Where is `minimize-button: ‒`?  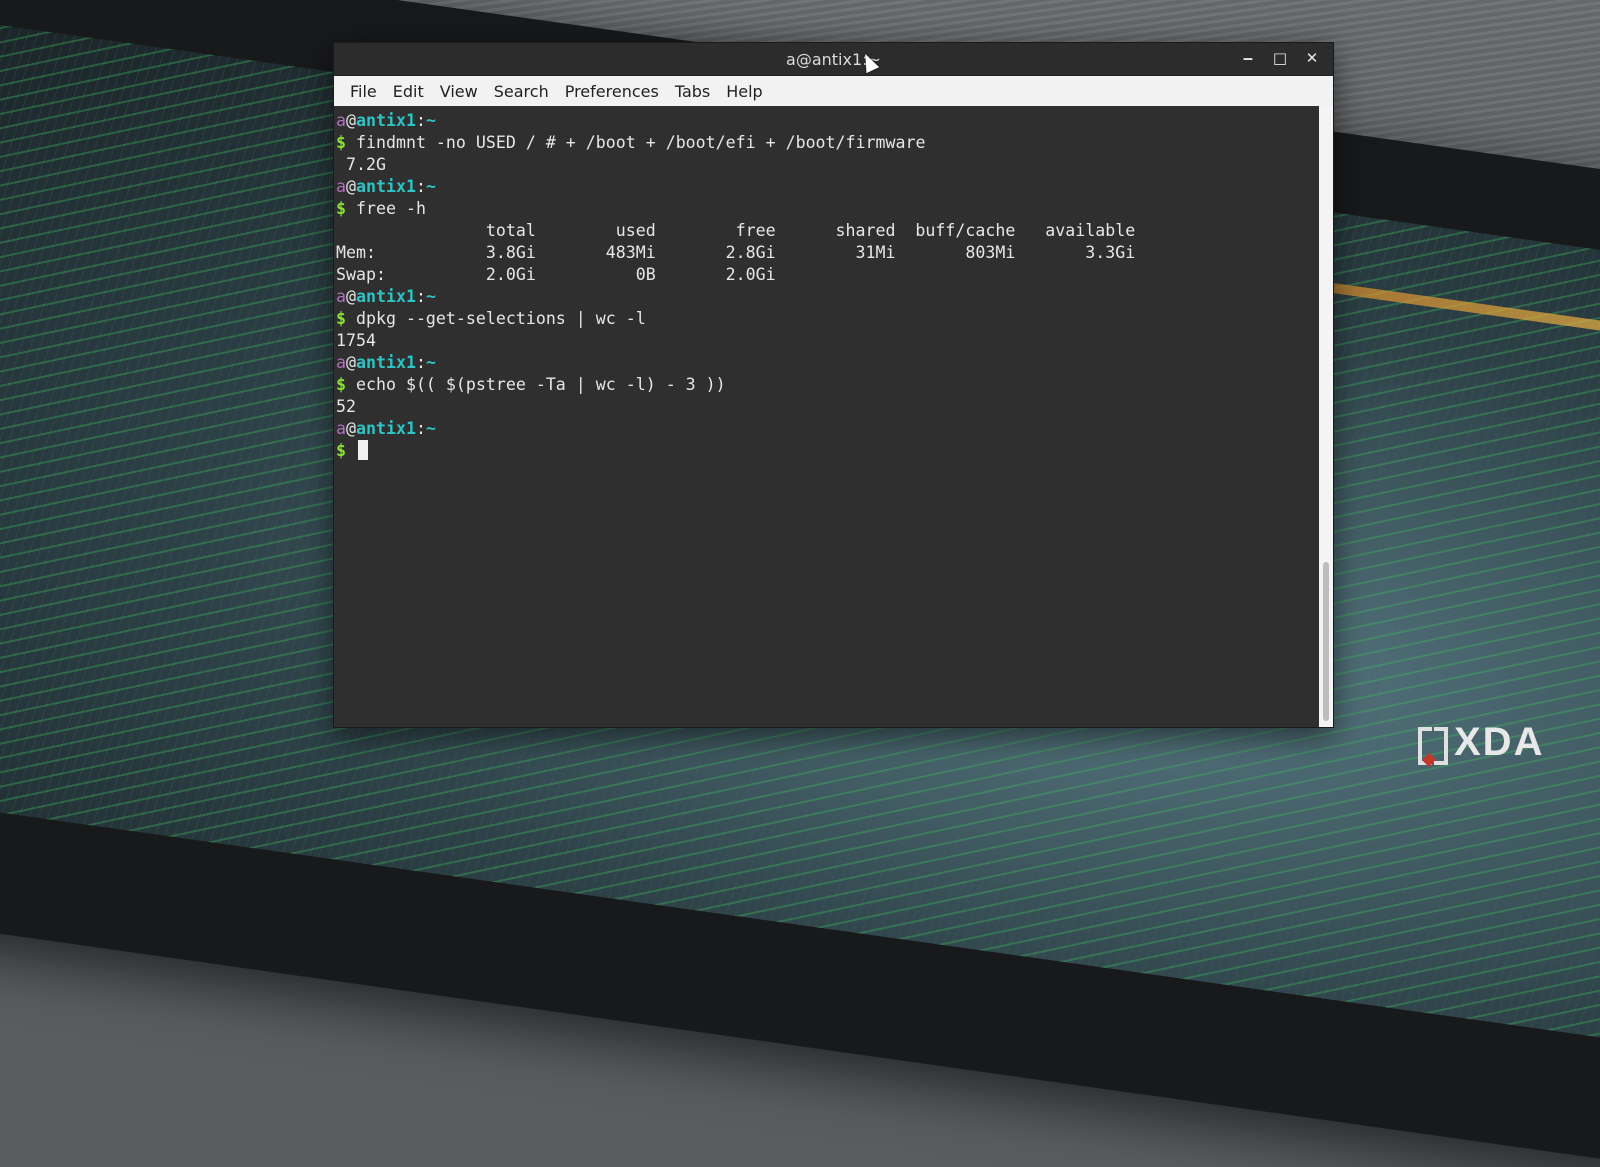
minimize-button: ‒ is located at coordinates (1248, 58).